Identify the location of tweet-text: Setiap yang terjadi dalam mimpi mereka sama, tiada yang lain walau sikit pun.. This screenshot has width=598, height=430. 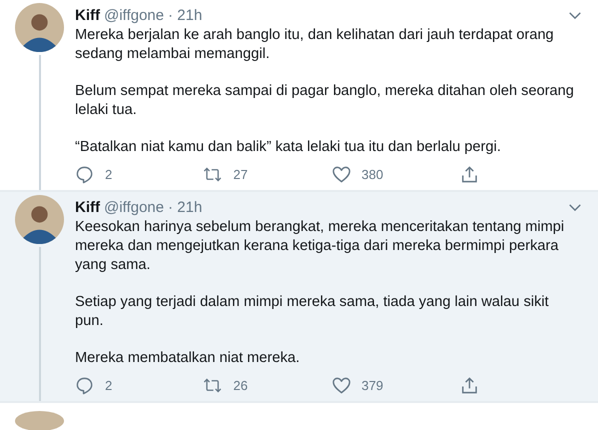
(312, 312).